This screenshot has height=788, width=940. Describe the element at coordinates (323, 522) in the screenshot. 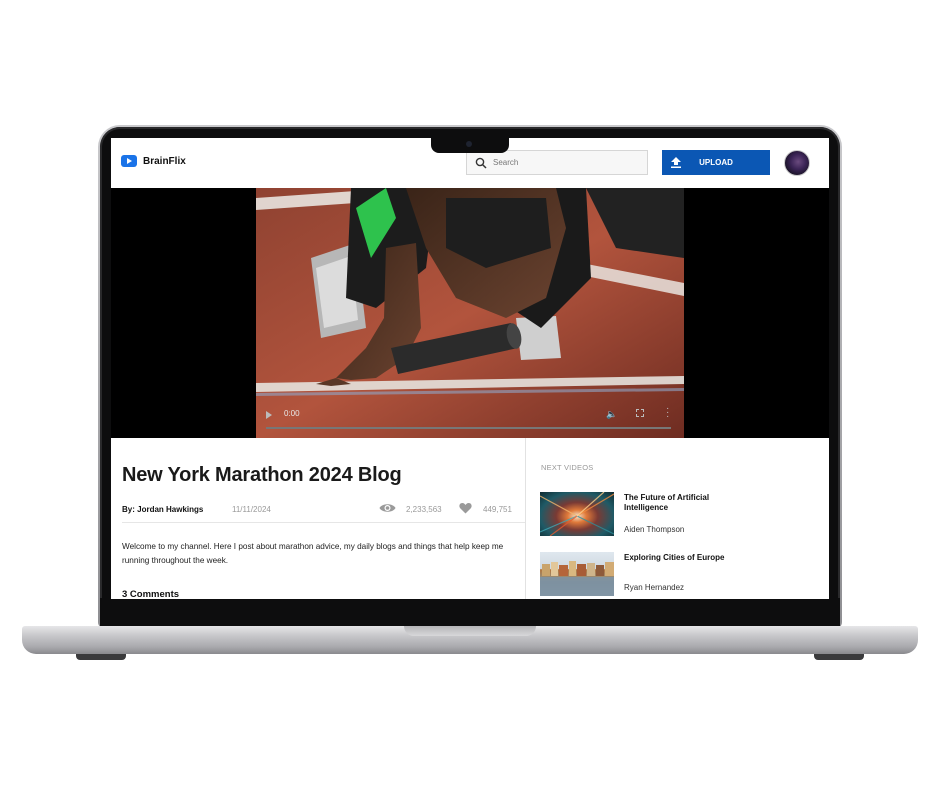

I see `details-divider` at that location.